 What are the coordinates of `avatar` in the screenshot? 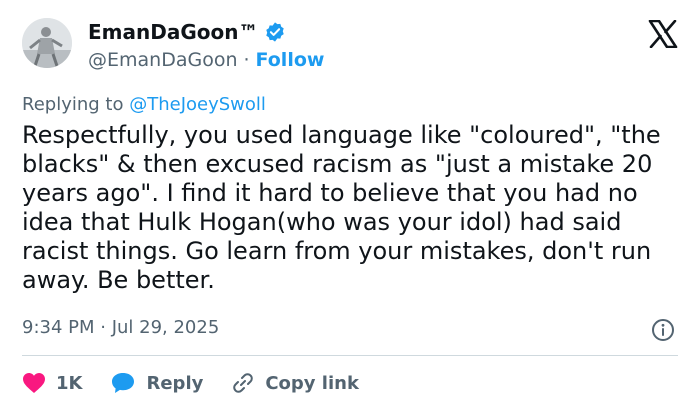 It's located at (47, 43).